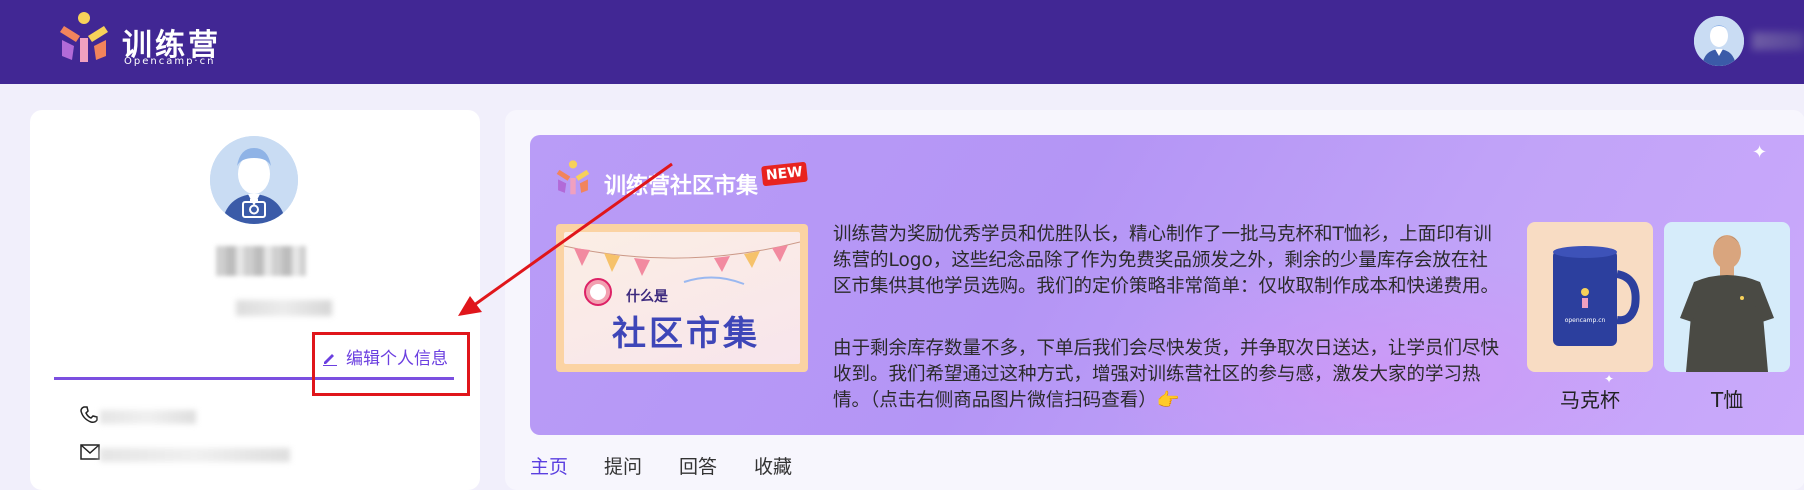  I want to click on camera-icon, so click(254, 208).